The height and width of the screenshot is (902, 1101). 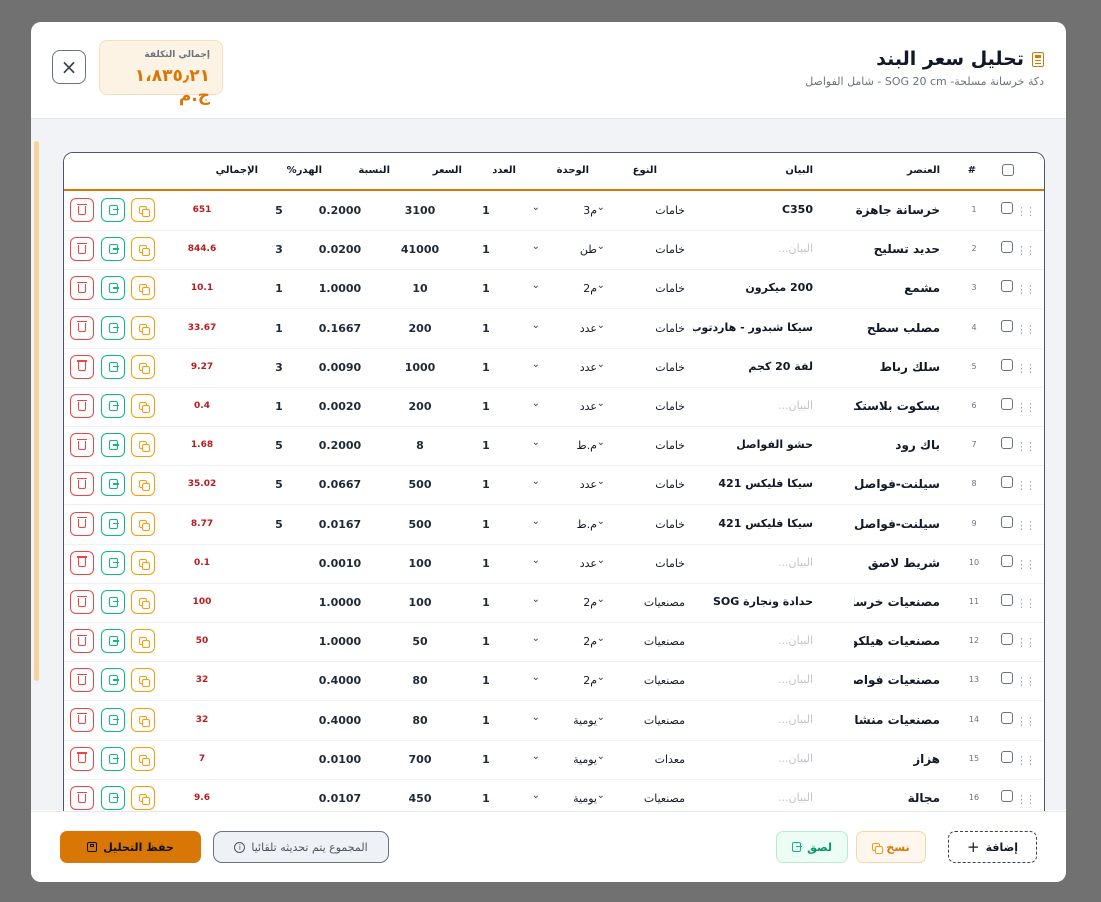 I want to click on element-input: باك رود, so click(x=917, y=445).